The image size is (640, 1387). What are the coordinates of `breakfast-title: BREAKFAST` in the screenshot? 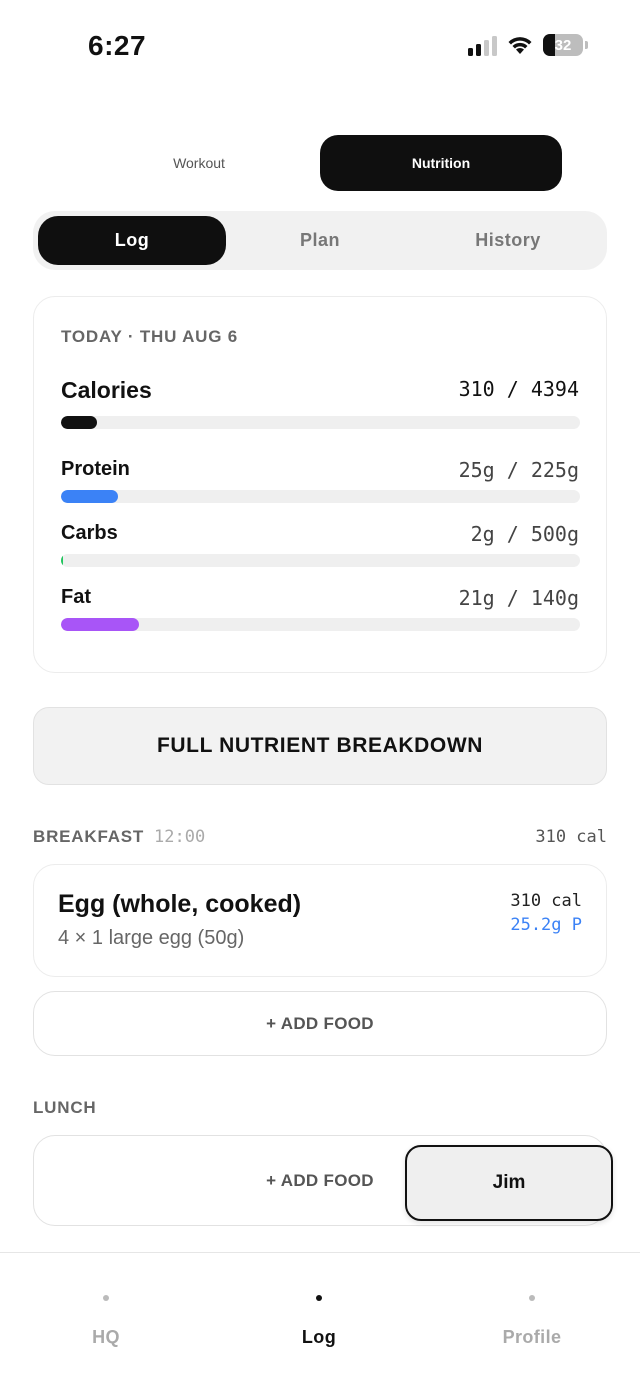 It's located at (89, 836).